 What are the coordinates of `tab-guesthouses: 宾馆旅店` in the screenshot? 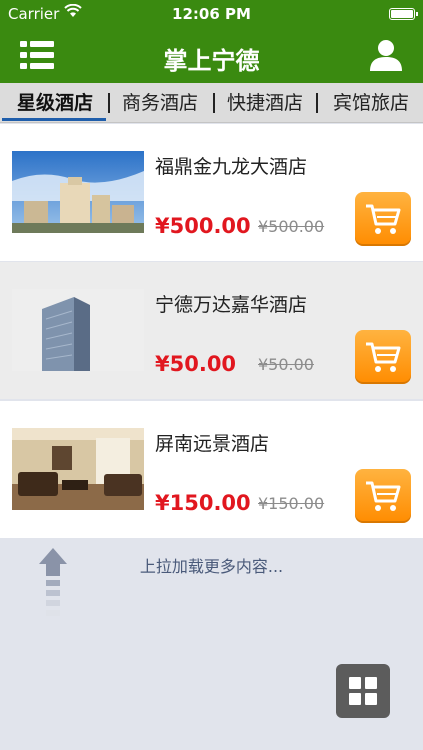 It's located at (371, 103).